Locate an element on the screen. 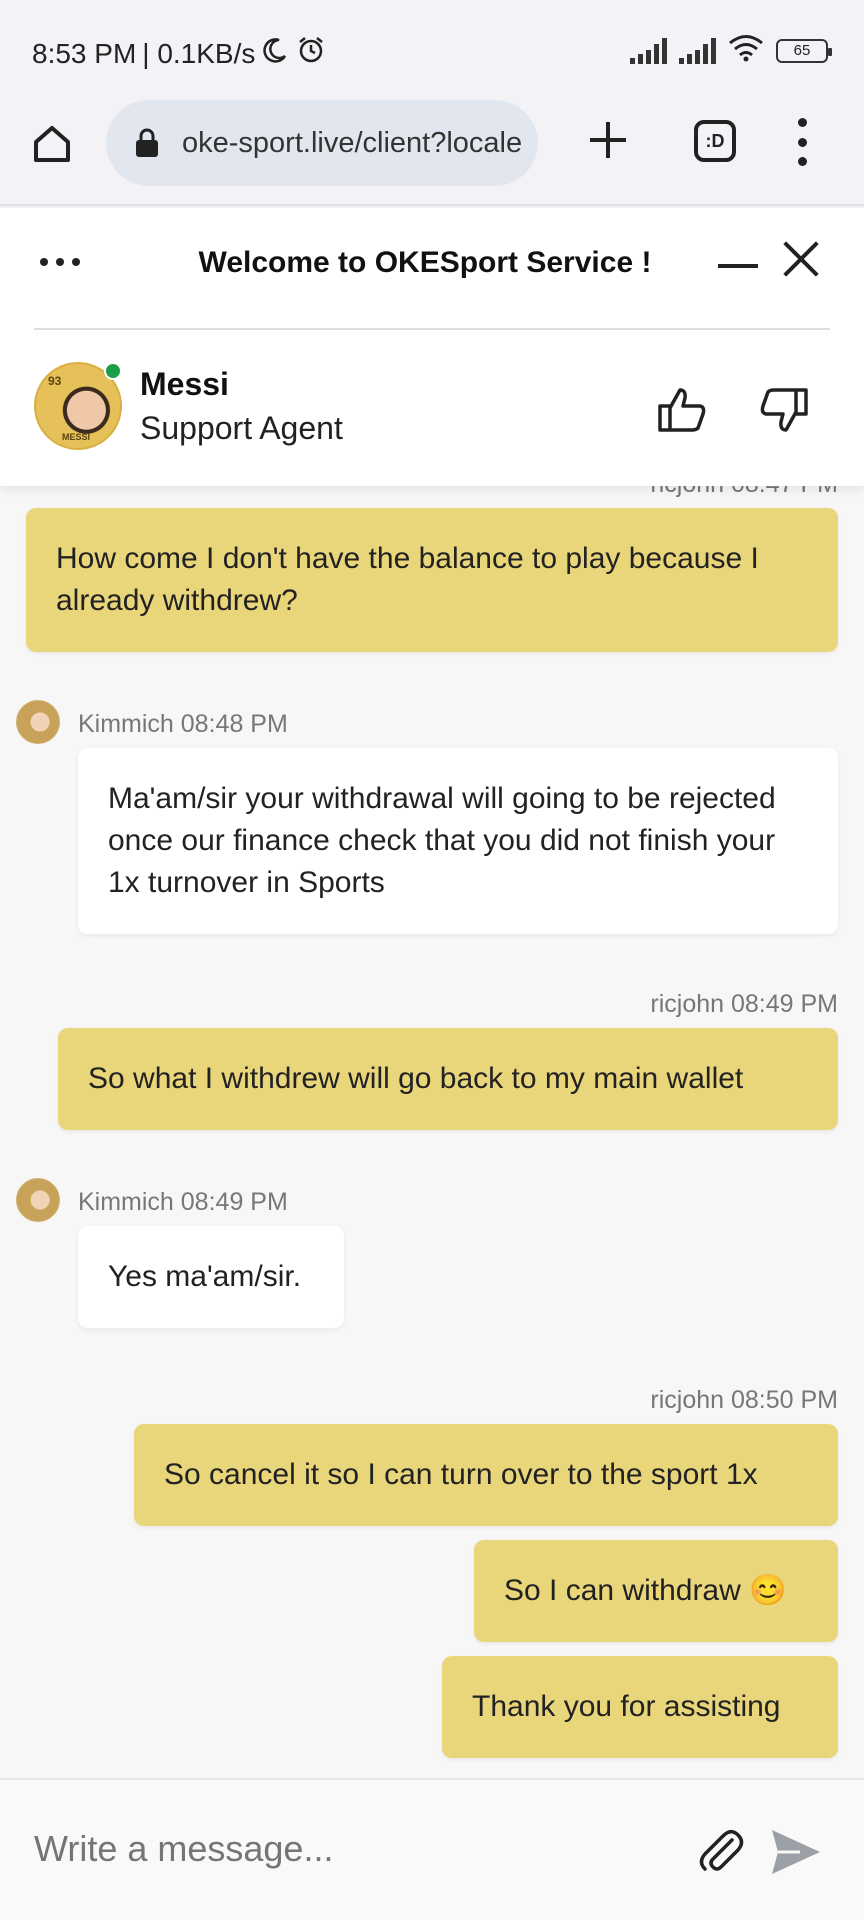 The image size is (864, 1920). tabs-label: :D is located at coordinates (715, 140).